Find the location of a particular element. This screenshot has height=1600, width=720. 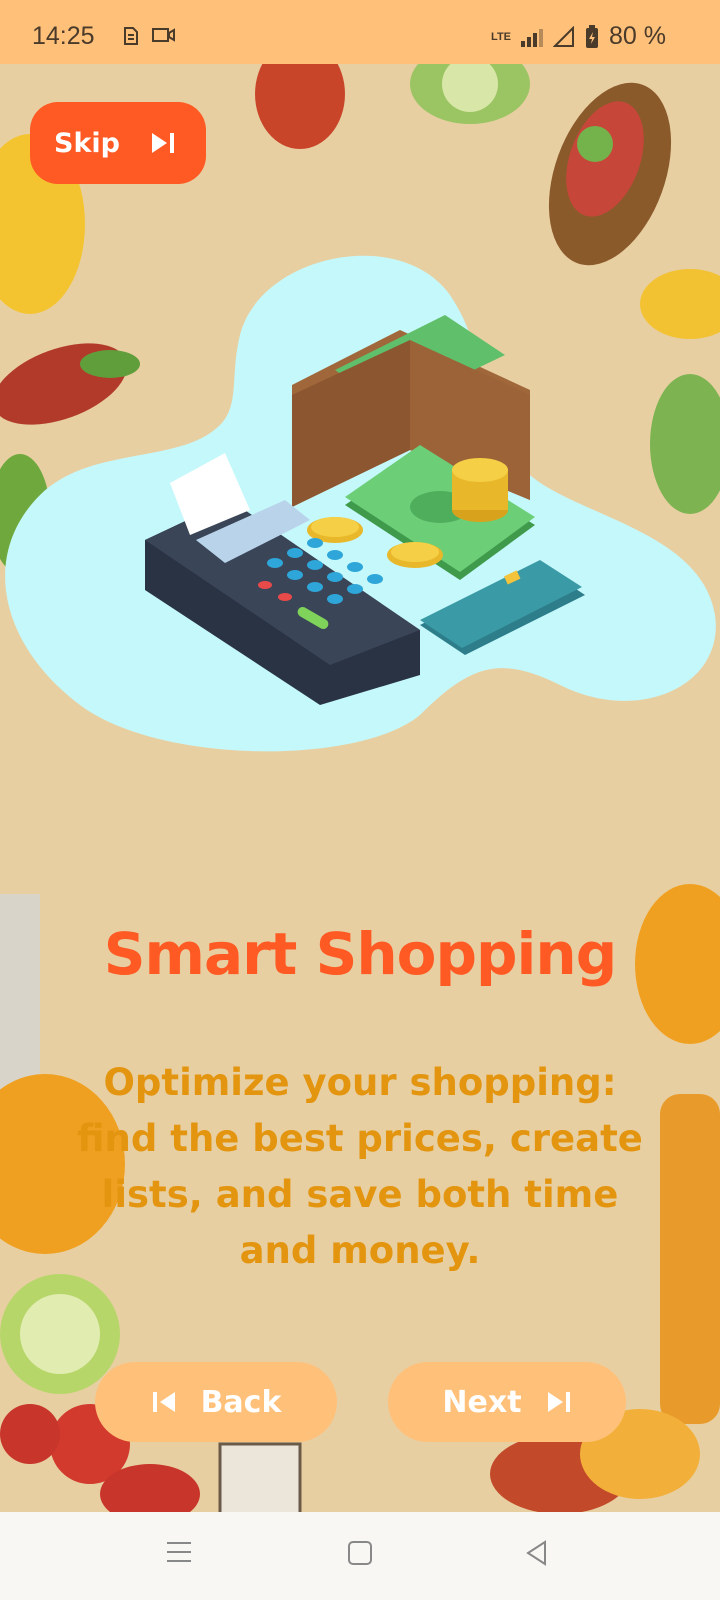

battery-icon is located at coordinates (592, 36).